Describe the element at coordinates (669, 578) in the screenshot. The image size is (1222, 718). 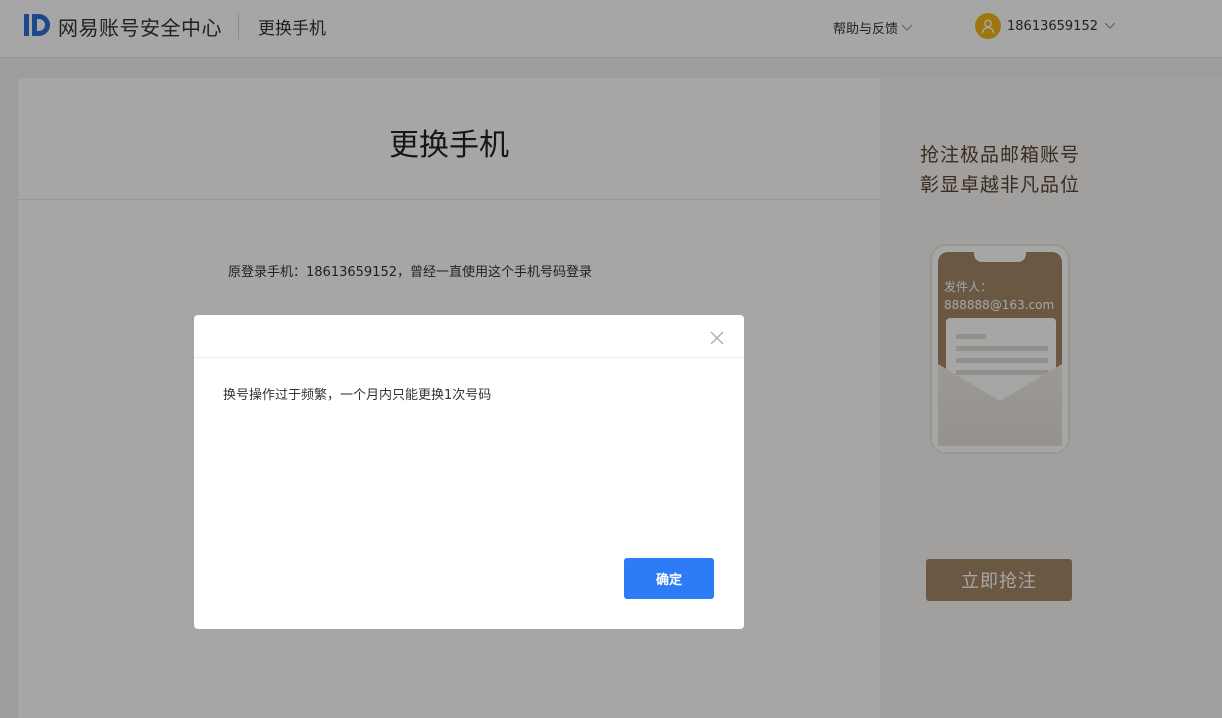
I see `confirm-button: 确定` at that location.